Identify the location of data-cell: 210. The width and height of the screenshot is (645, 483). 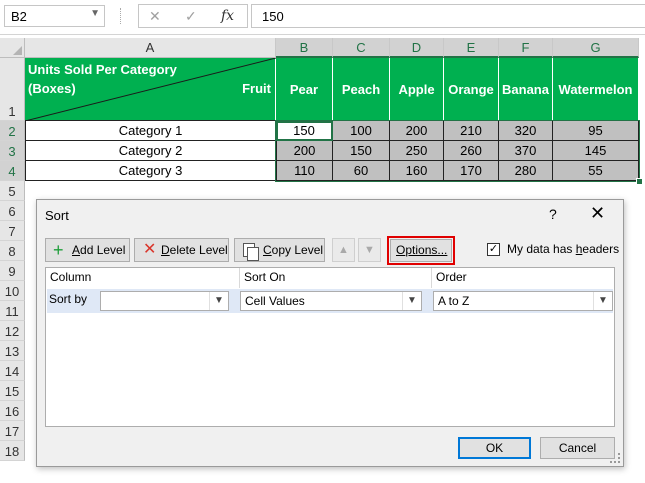
(471, 131).